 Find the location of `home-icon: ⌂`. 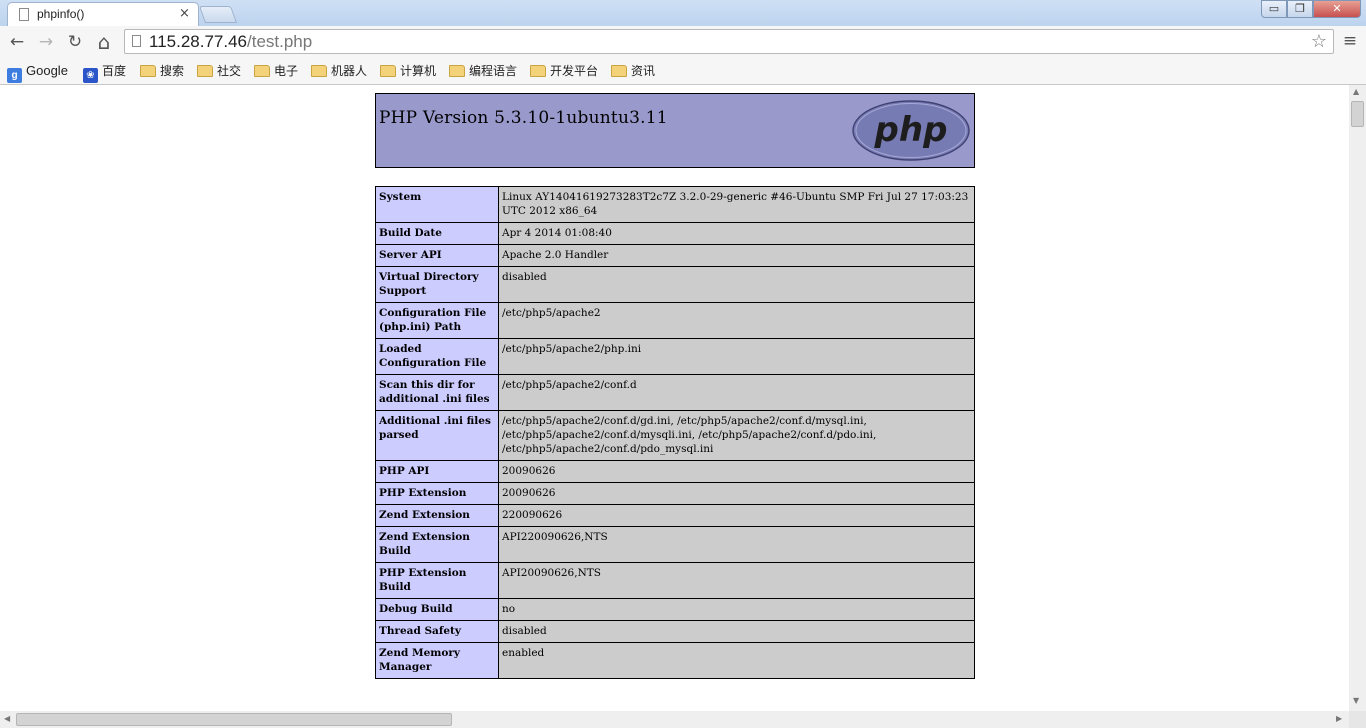

home-icon: ⌂ is located at coordinates (104, 42).